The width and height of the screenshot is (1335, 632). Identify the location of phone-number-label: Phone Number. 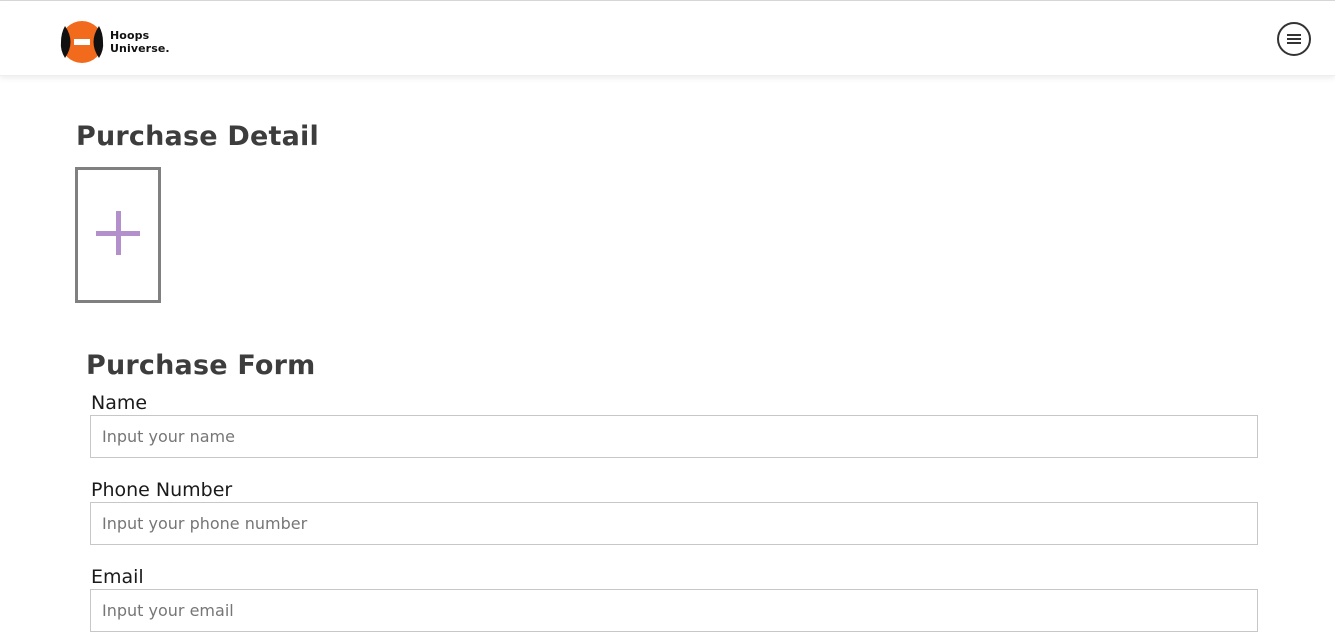
(162, 490).